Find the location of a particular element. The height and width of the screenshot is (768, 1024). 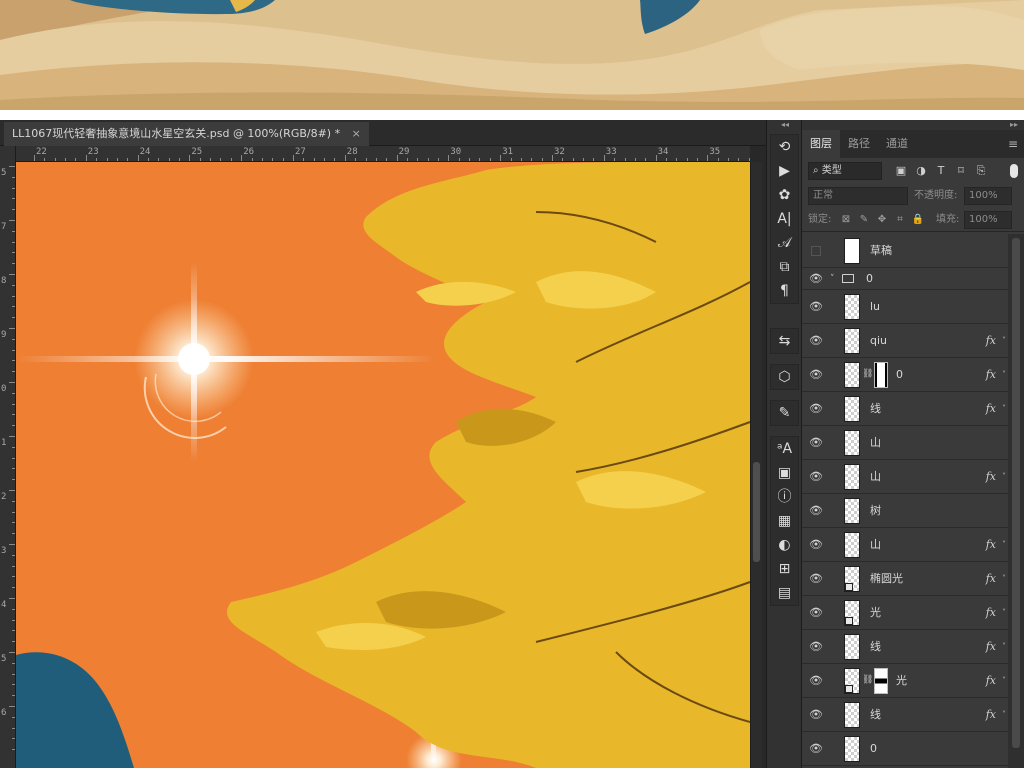

info-icon: ⓘ is located at coordinates (784, 497).